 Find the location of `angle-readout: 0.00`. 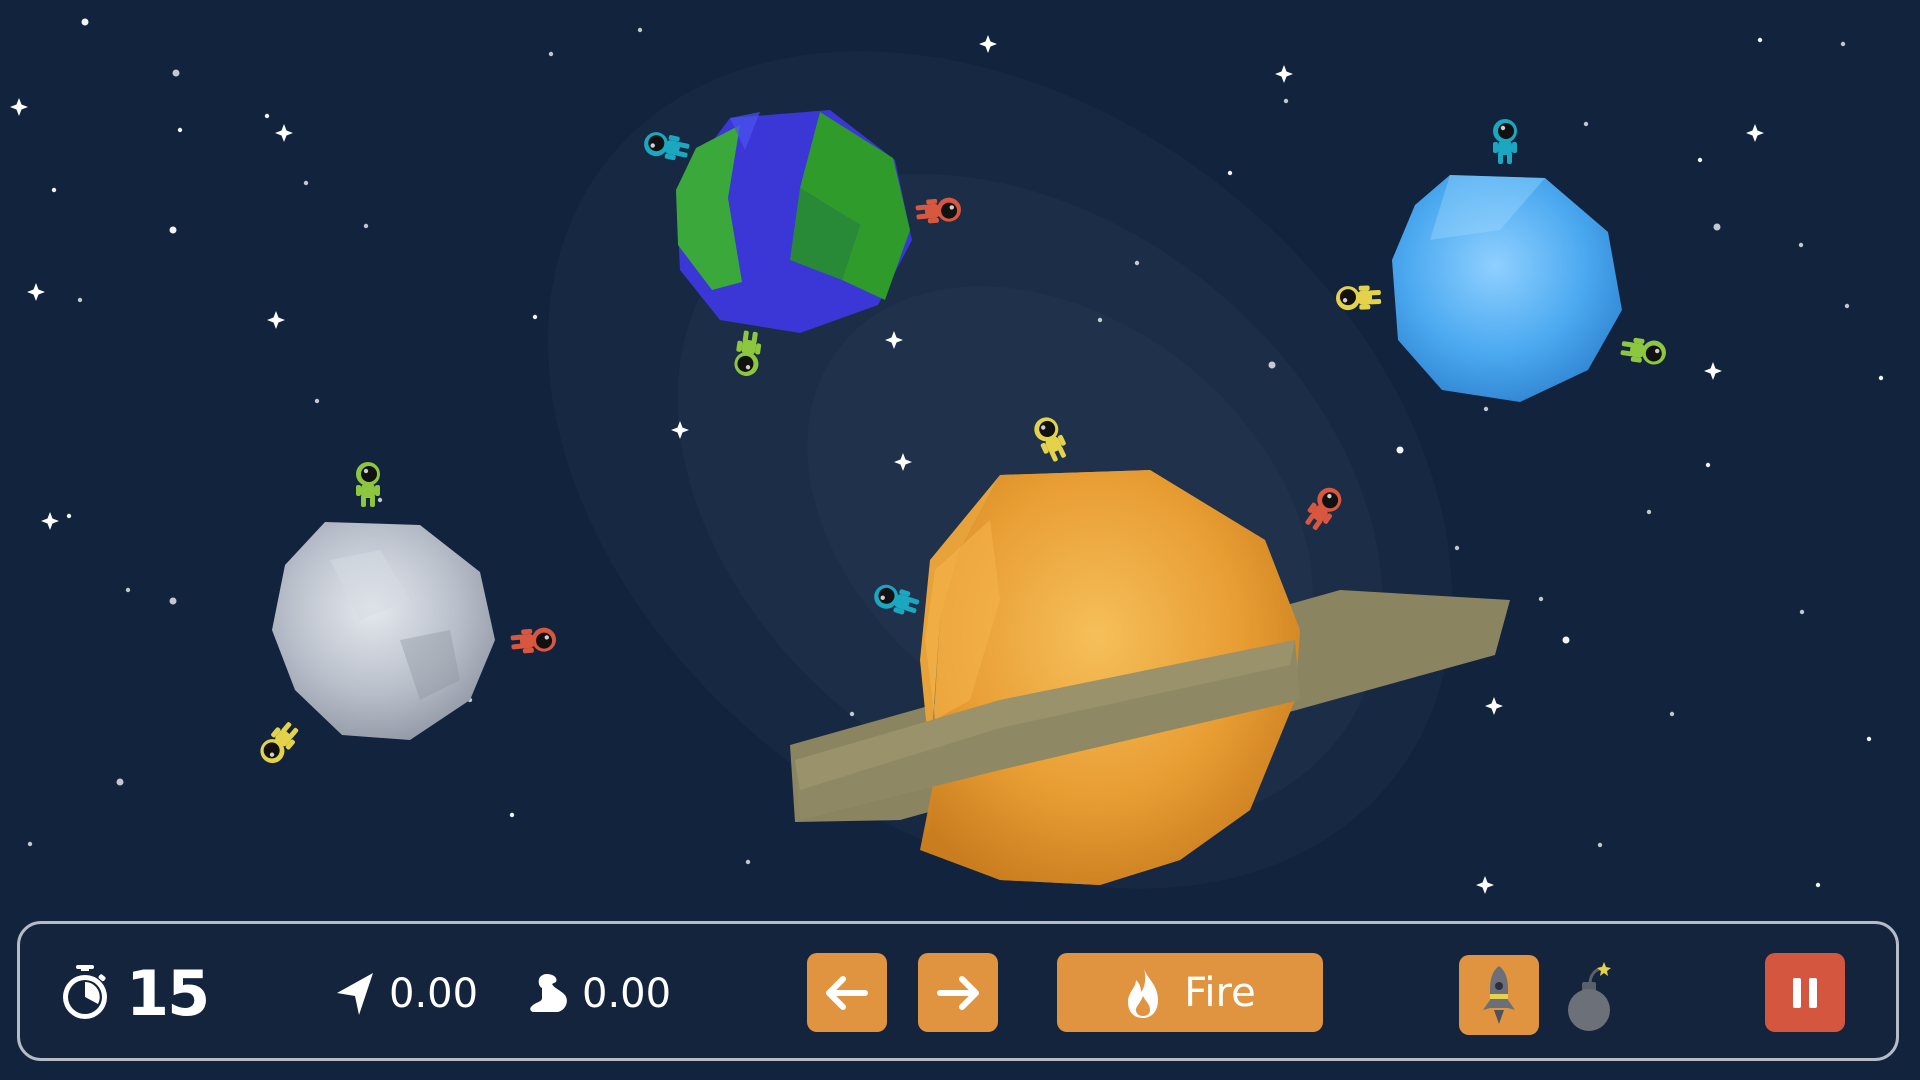

angle-readout: 0.00 is located at coordinates (405, 994).